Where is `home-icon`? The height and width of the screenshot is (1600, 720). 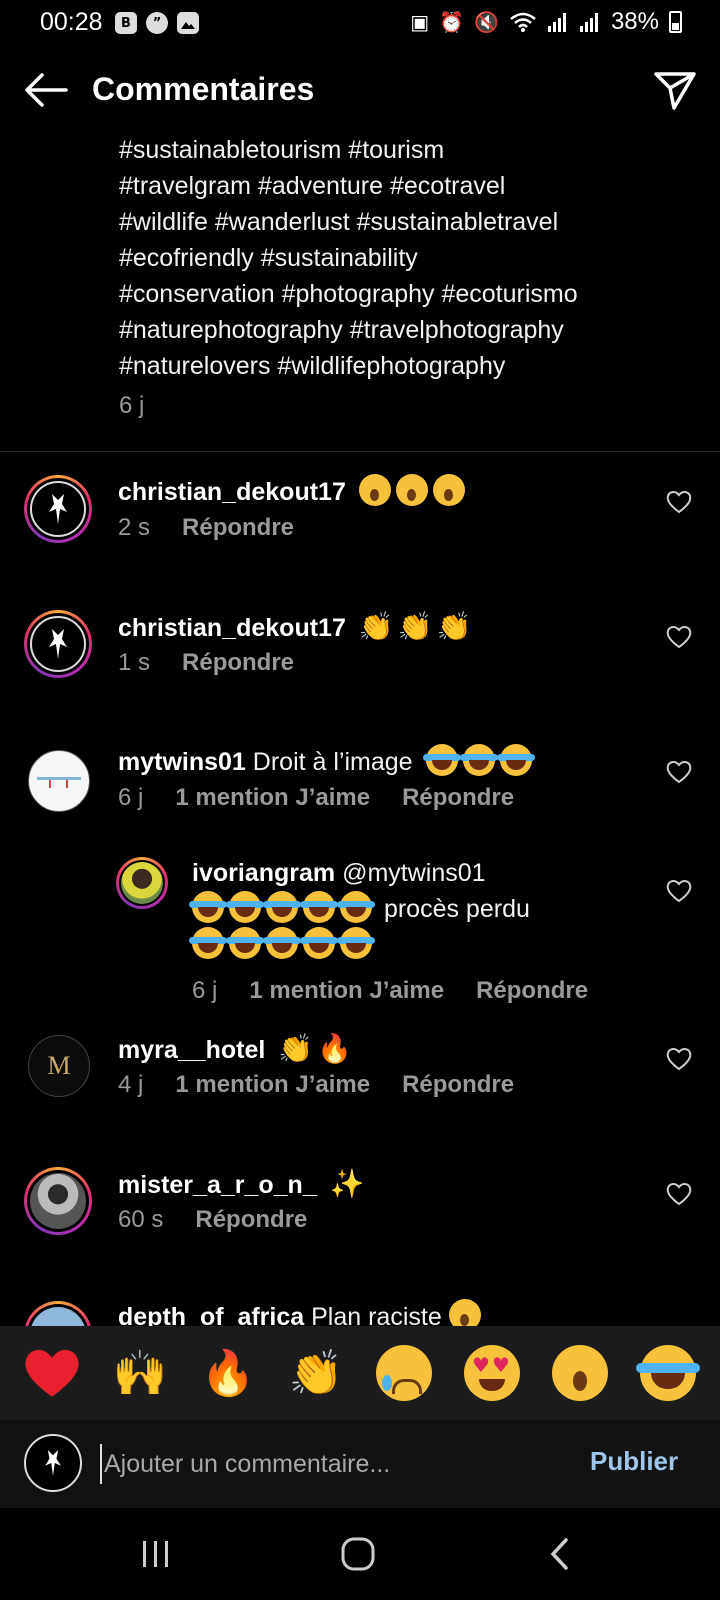
home-icon is located at coordinates (358, 1554).